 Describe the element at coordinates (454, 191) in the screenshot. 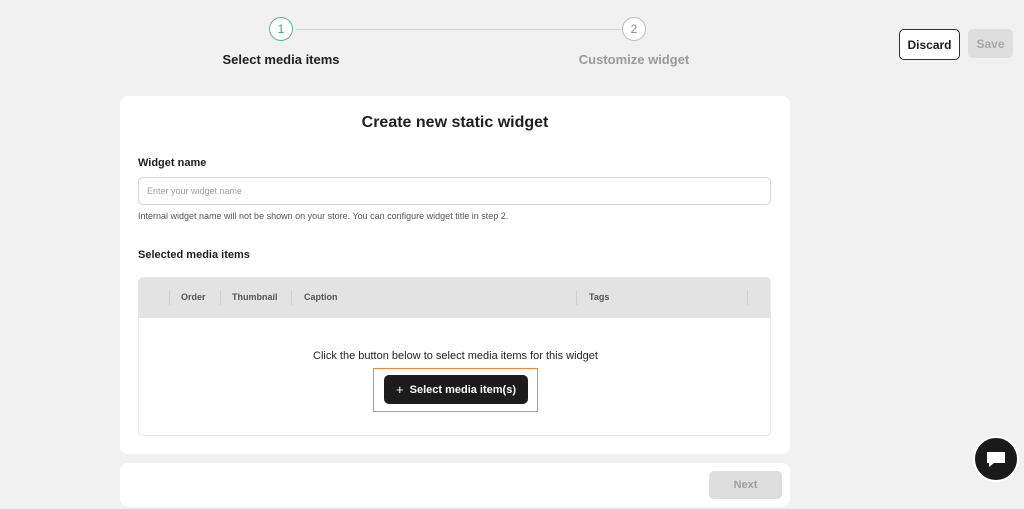

I see `widget-name-input` at that location.